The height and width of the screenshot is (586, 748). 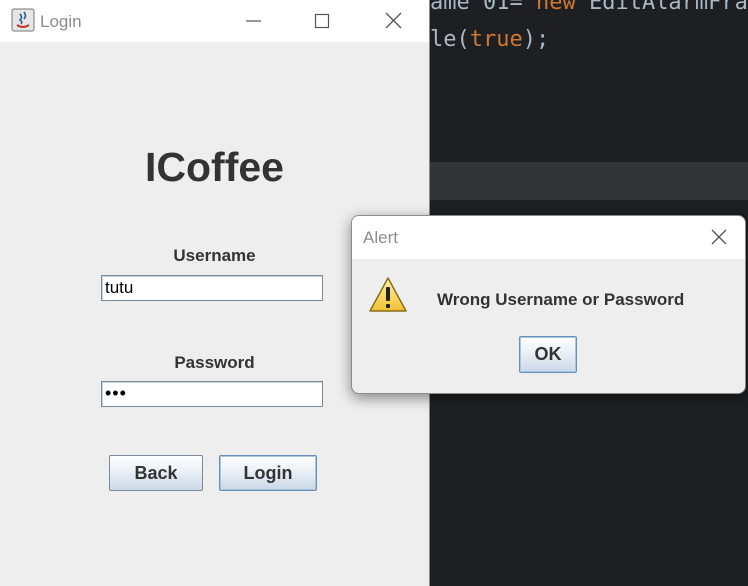 What do you see at coordinates (253, 21) in the screenshot?
I see `minimize-icon` at bounding box center [253, 21].